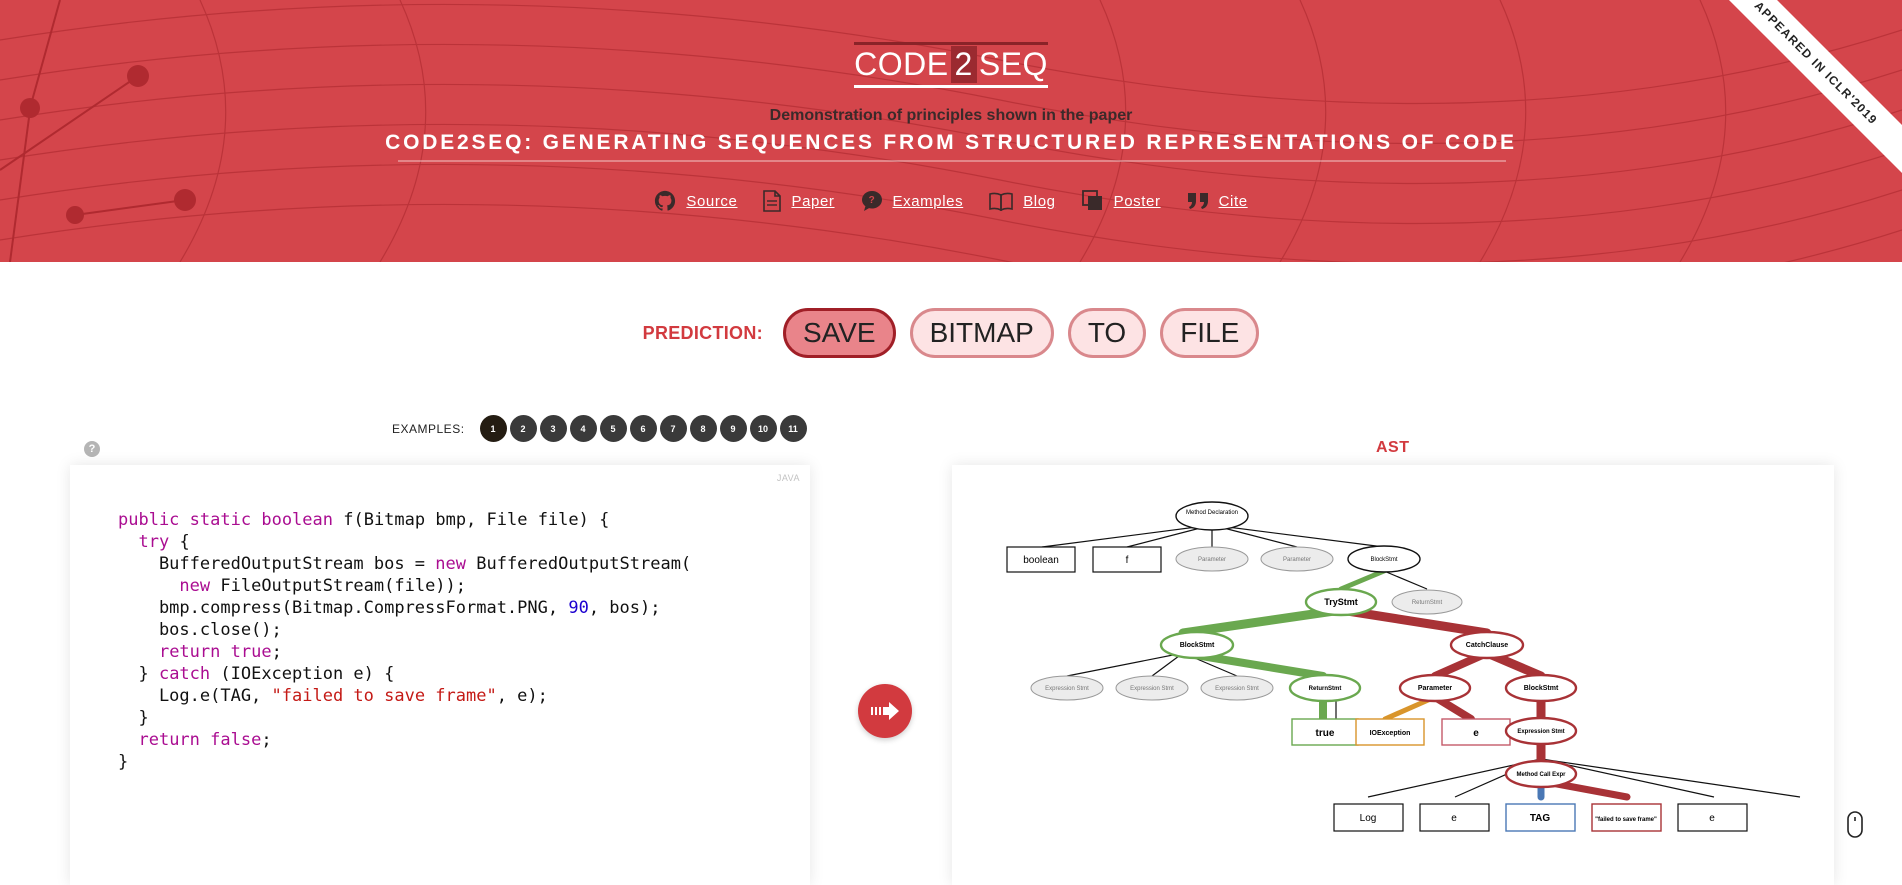  What do you see at coordinates (200, 630) in the screenshot?
I see `code-line-6: bos.close();` at bounding box center [200, 630].